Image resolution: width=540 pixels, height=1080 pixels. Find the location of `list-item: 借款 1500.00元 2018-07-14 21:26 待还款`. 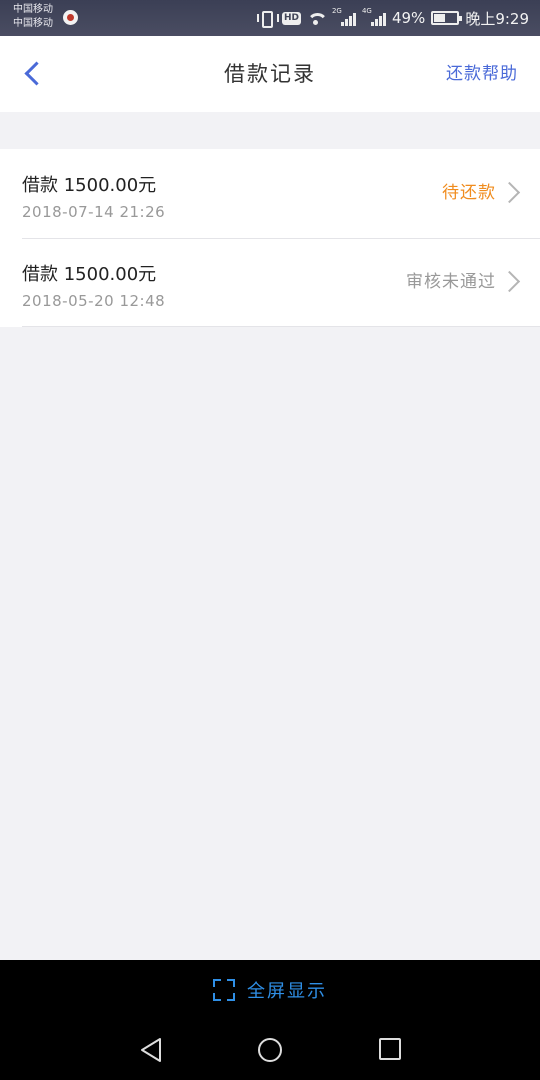

list-item: 借款 1500.00元 2018-07-14 21:26 待还款 is located at coordinates (270, 193).